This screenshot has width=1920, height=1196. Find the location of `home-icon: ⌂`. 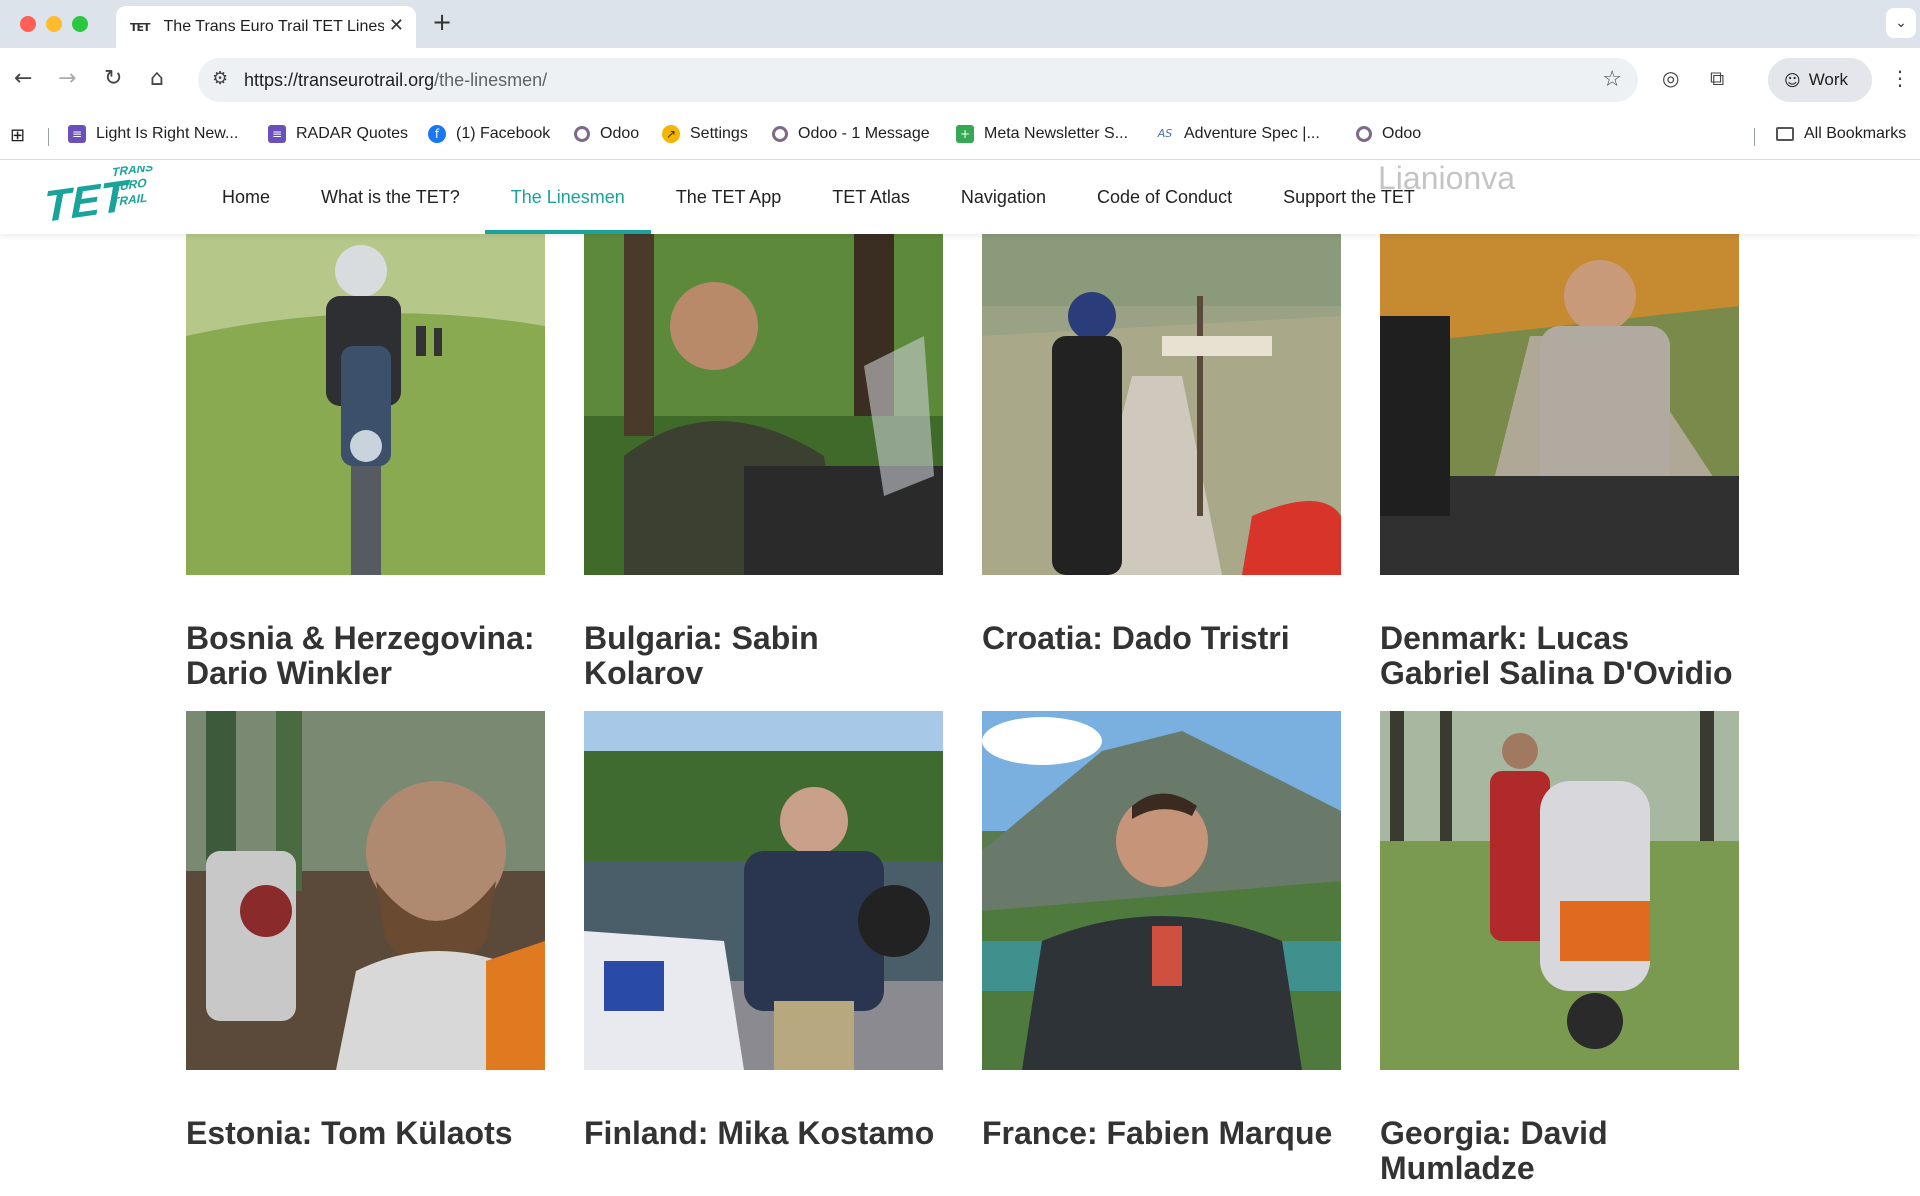

home-icon: ⌂ is located at coordinates (157, 78).